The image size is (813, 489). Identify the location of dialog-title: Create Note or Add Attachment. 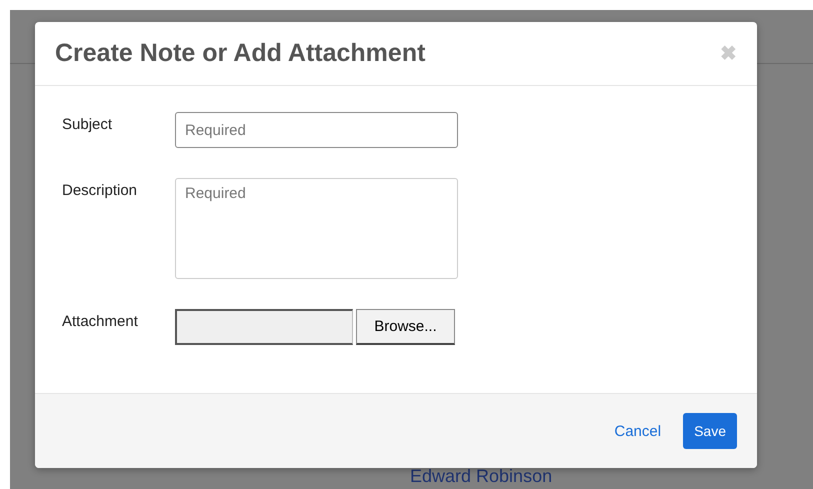
(240, 53).